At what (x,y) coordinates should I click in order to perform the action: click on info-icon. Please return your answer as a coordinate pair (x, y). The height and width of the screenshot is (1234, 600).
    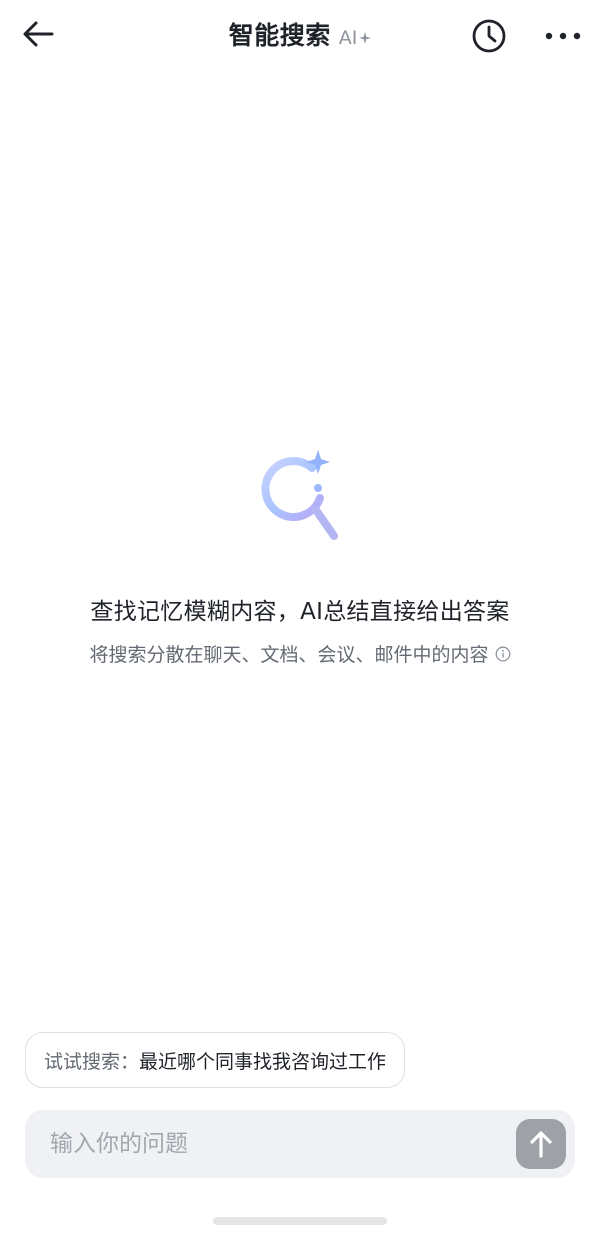
    Looking at the image, I should click on (503, 654).